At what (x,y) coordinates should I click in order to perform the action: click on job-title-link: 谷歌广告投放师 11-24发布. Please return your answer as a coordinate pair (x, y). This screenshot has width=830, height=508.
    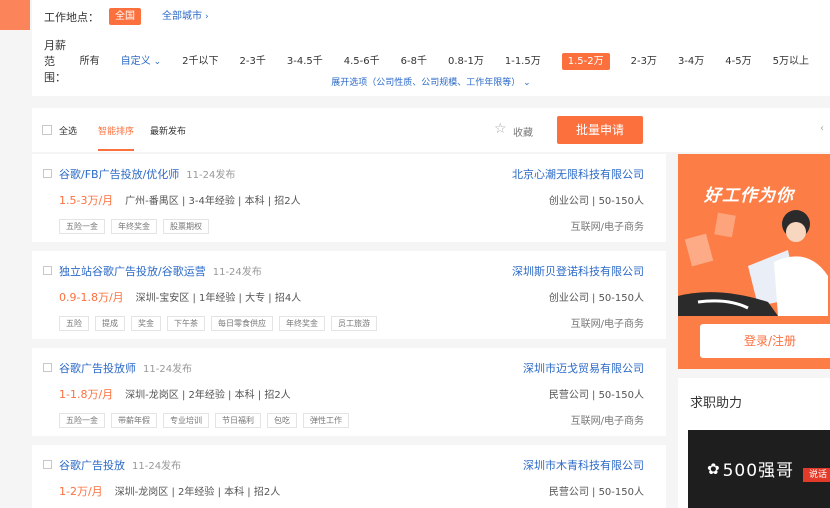
    Looking at the image, I should click on (125, 368).